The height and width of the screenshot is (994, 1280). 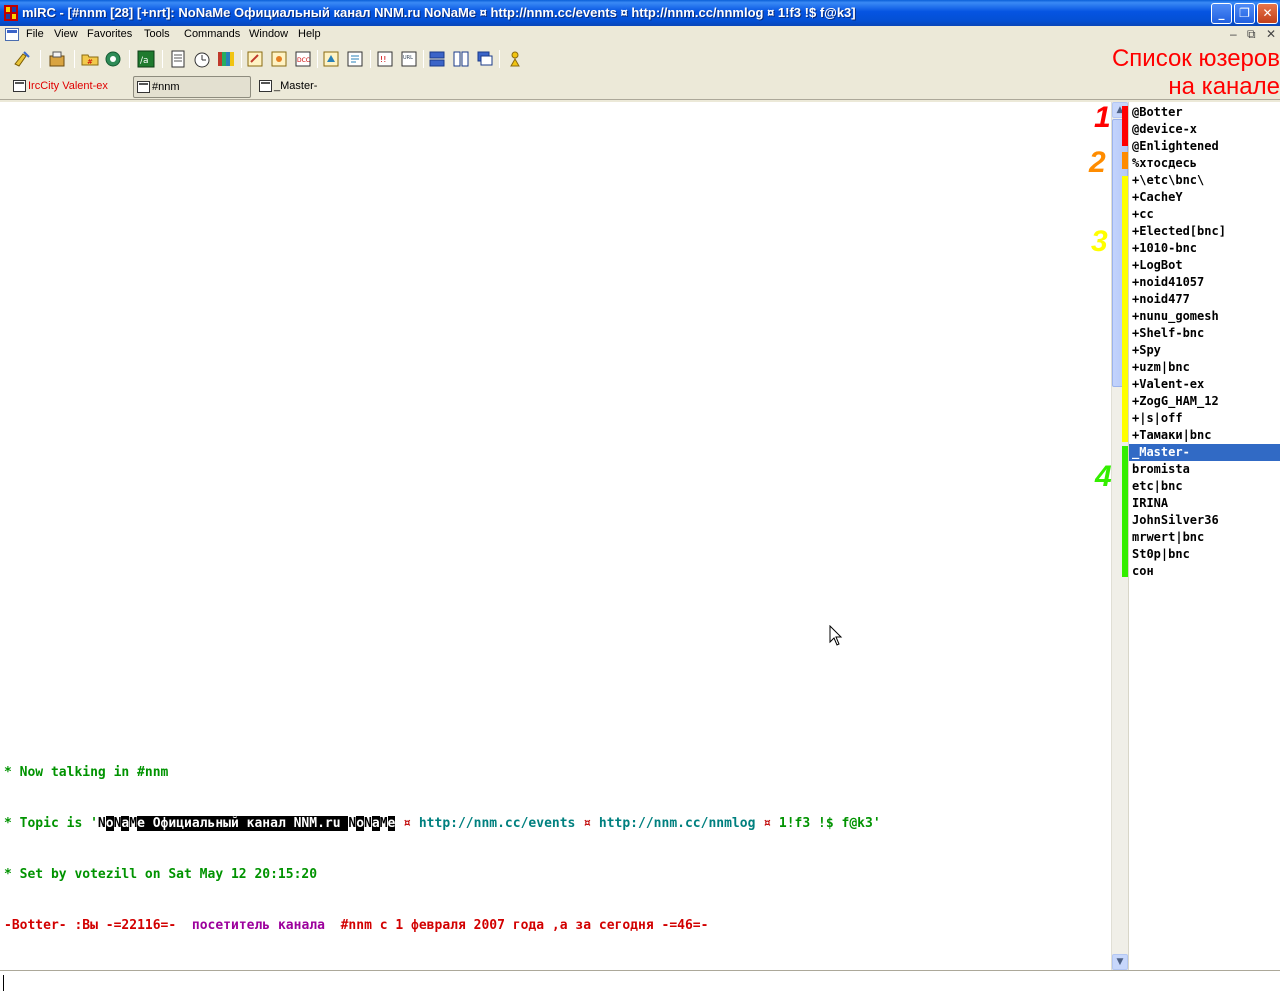 I want to click on nick-list-item: +1010-bnc, so click(x=1204, y=248).